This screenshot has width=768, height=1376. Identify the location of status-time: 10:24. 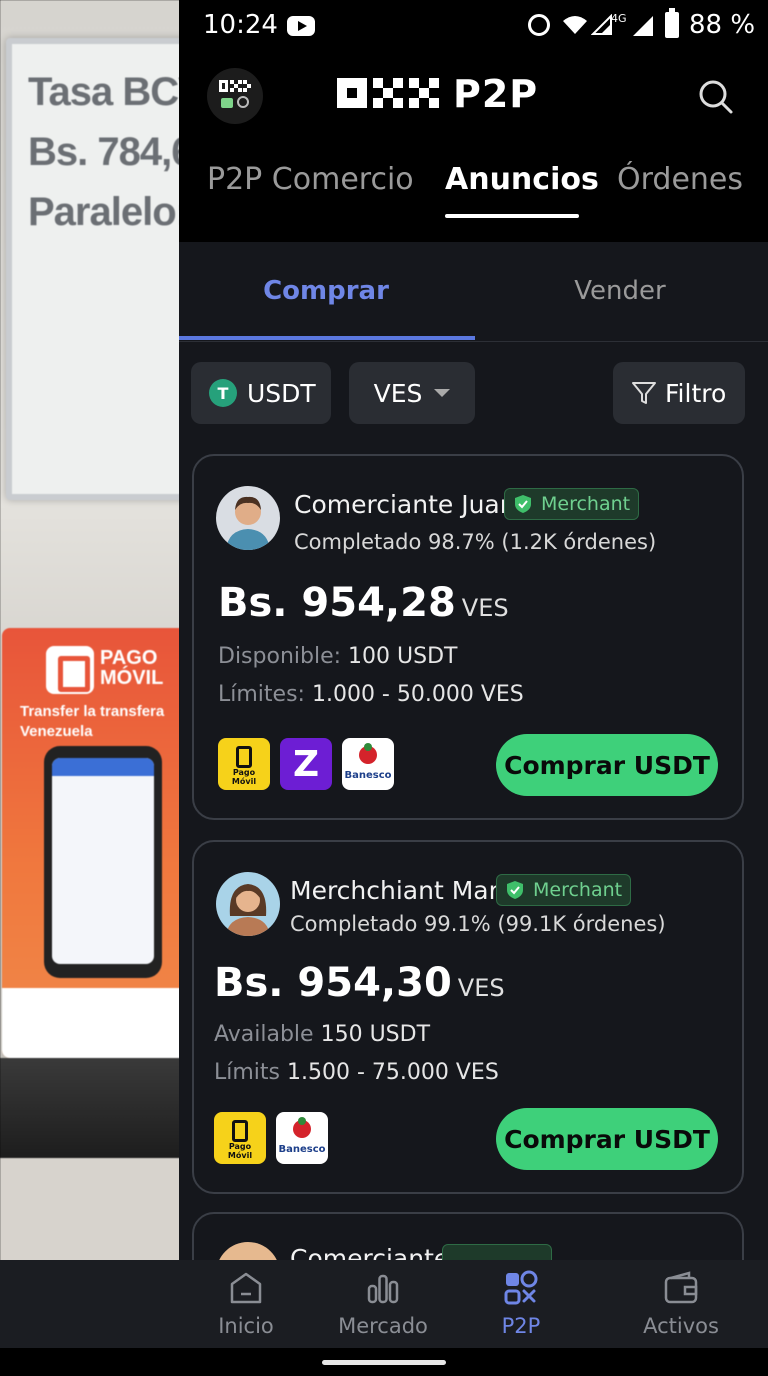
(240, 25).